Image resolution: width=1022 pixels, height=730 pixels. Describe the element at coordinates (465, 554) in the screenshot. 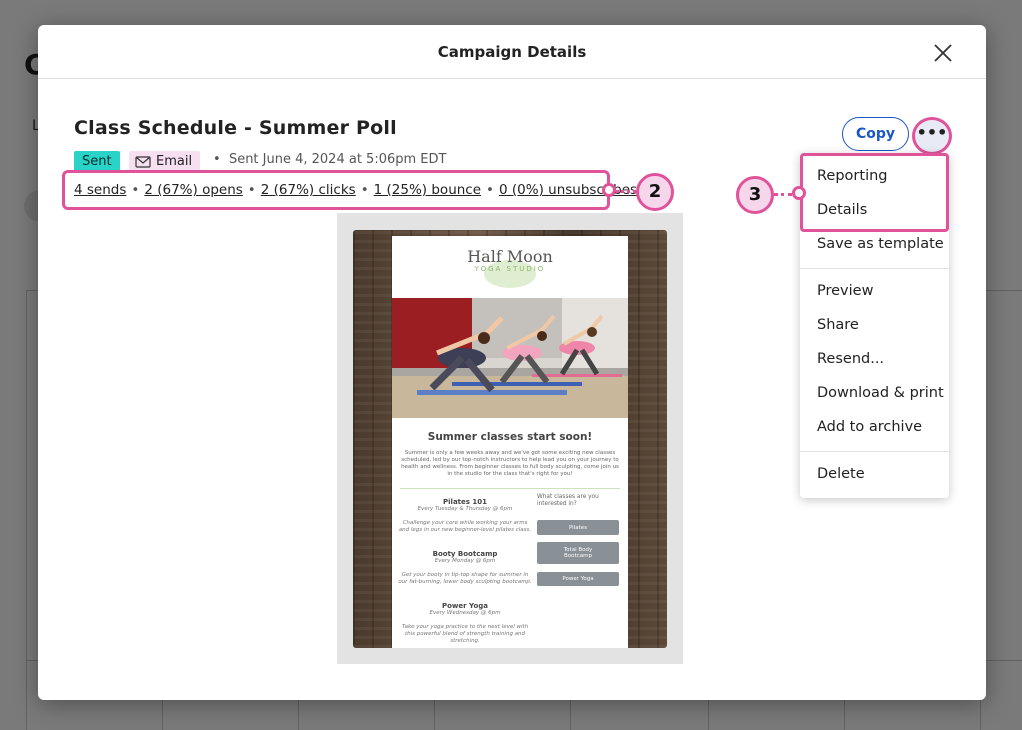

I see `class-name: Booty Bootcamp` at that location.